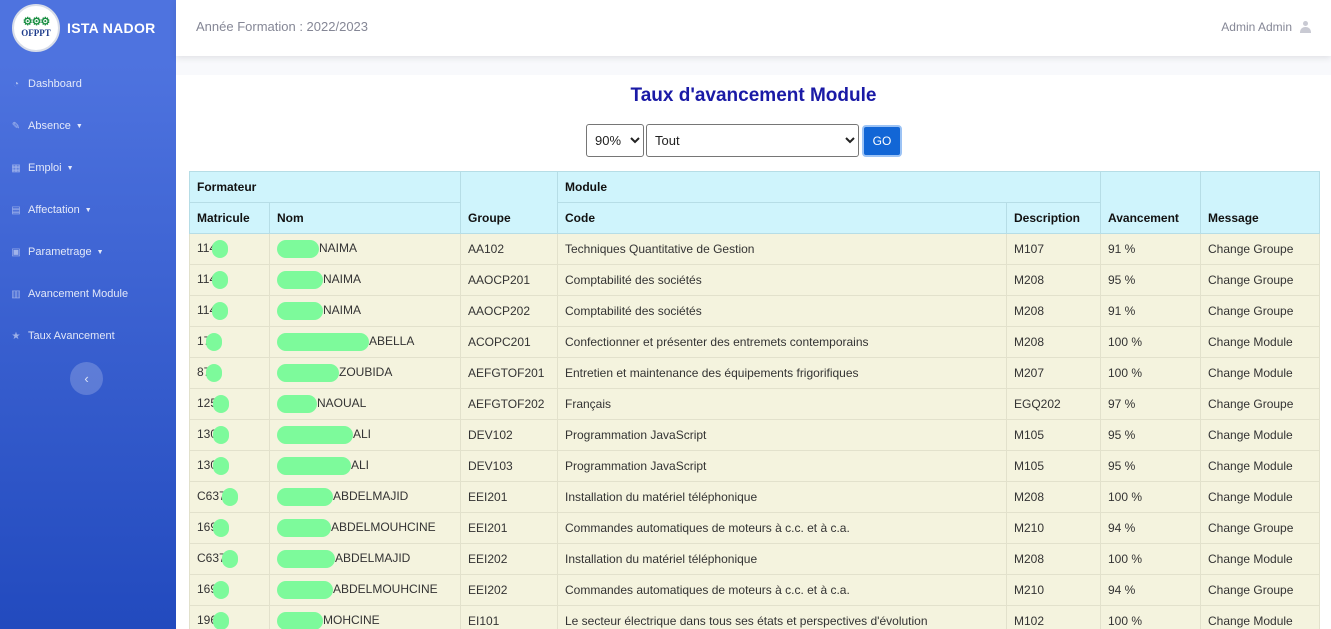 This screenshot has width=1331, height=629. Describe the element at coordinates (829, 187) in the screenshot. I see `header-module: Module` at that location.